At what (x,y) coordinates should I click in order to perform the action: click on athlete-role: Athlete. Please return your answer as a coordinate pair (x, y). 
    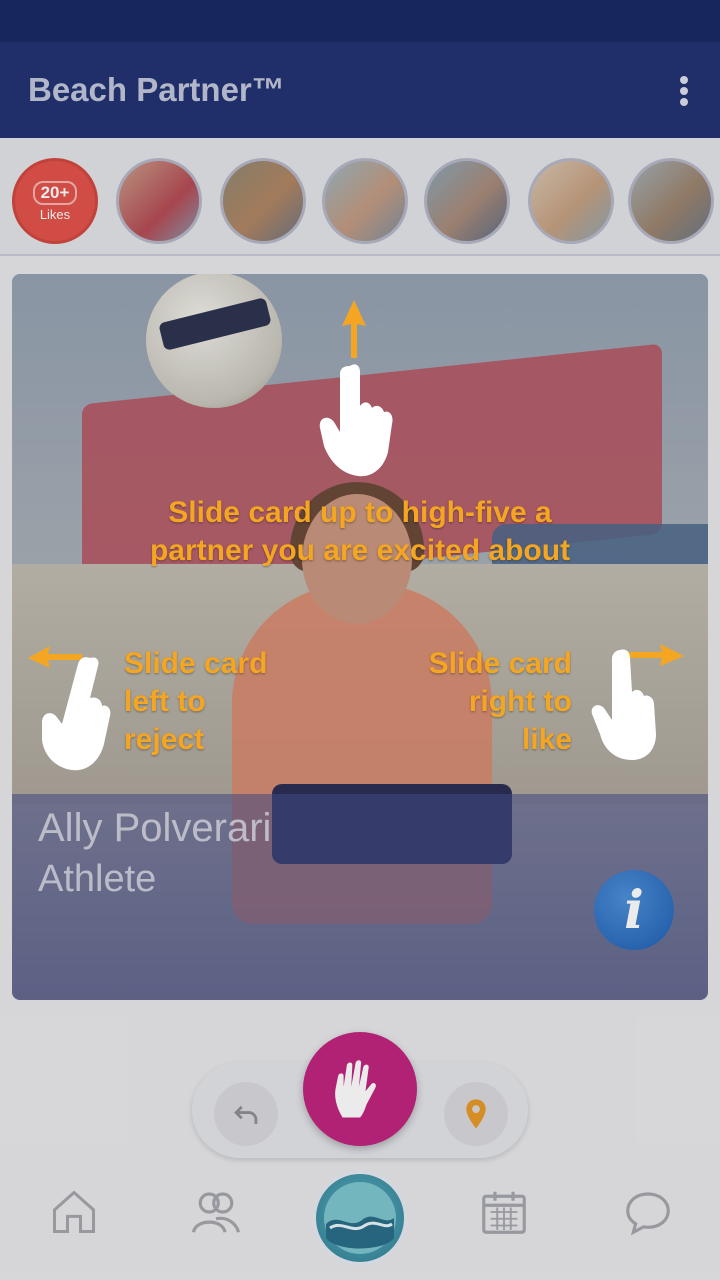
    Looking at the image, I should click on (97, 879).